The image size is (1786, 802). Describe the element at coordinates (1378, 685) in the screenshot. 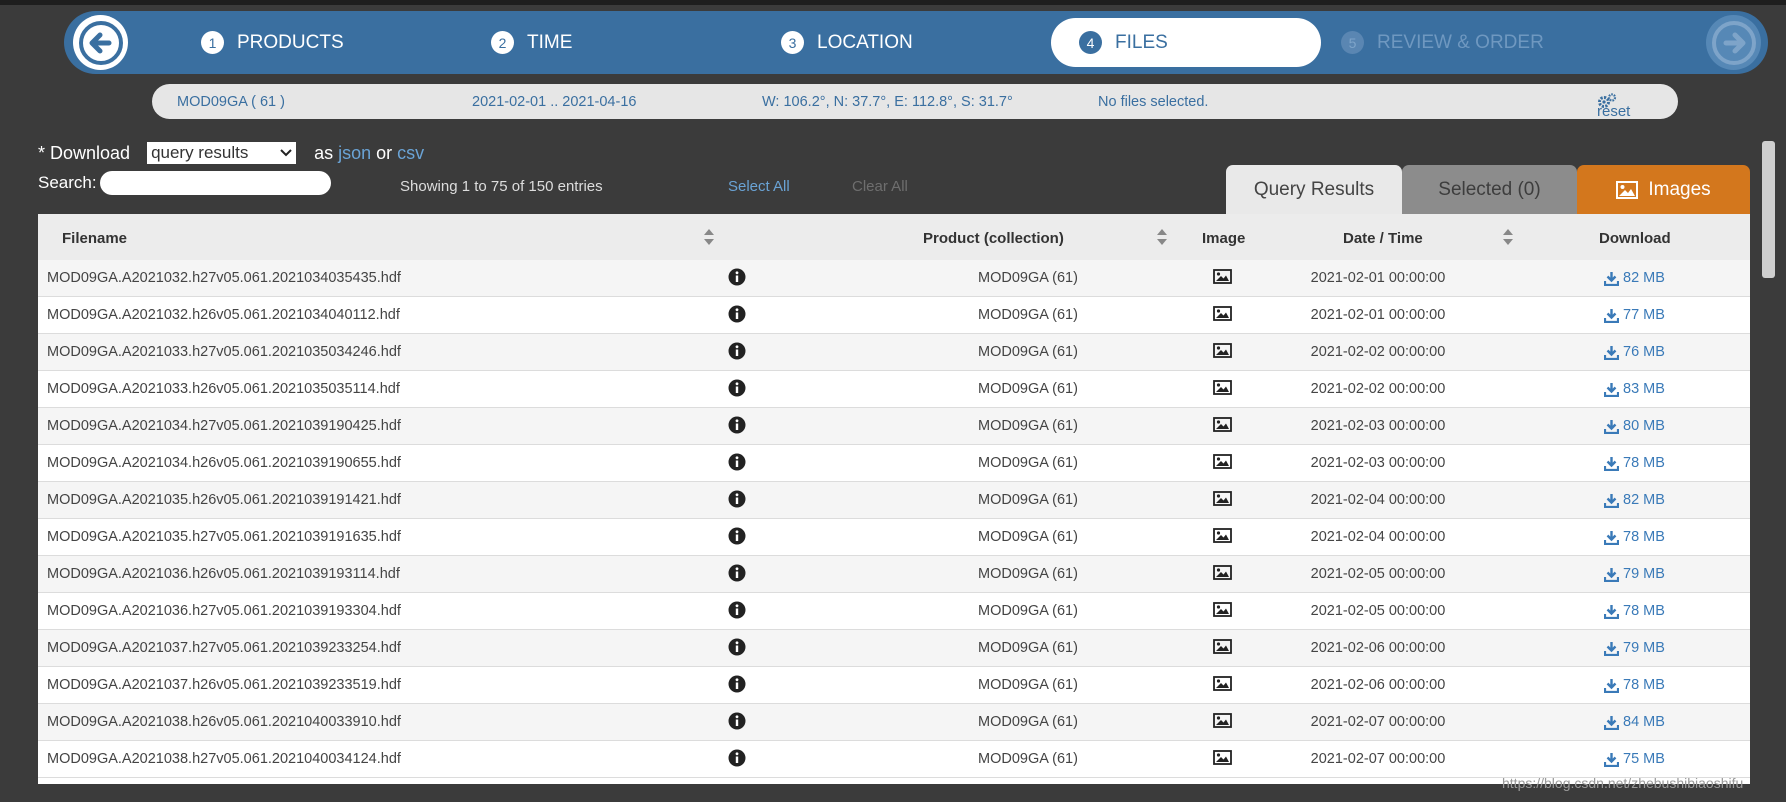

I see `datetime-cell: 2021-02-06 00:00:00` at that location.